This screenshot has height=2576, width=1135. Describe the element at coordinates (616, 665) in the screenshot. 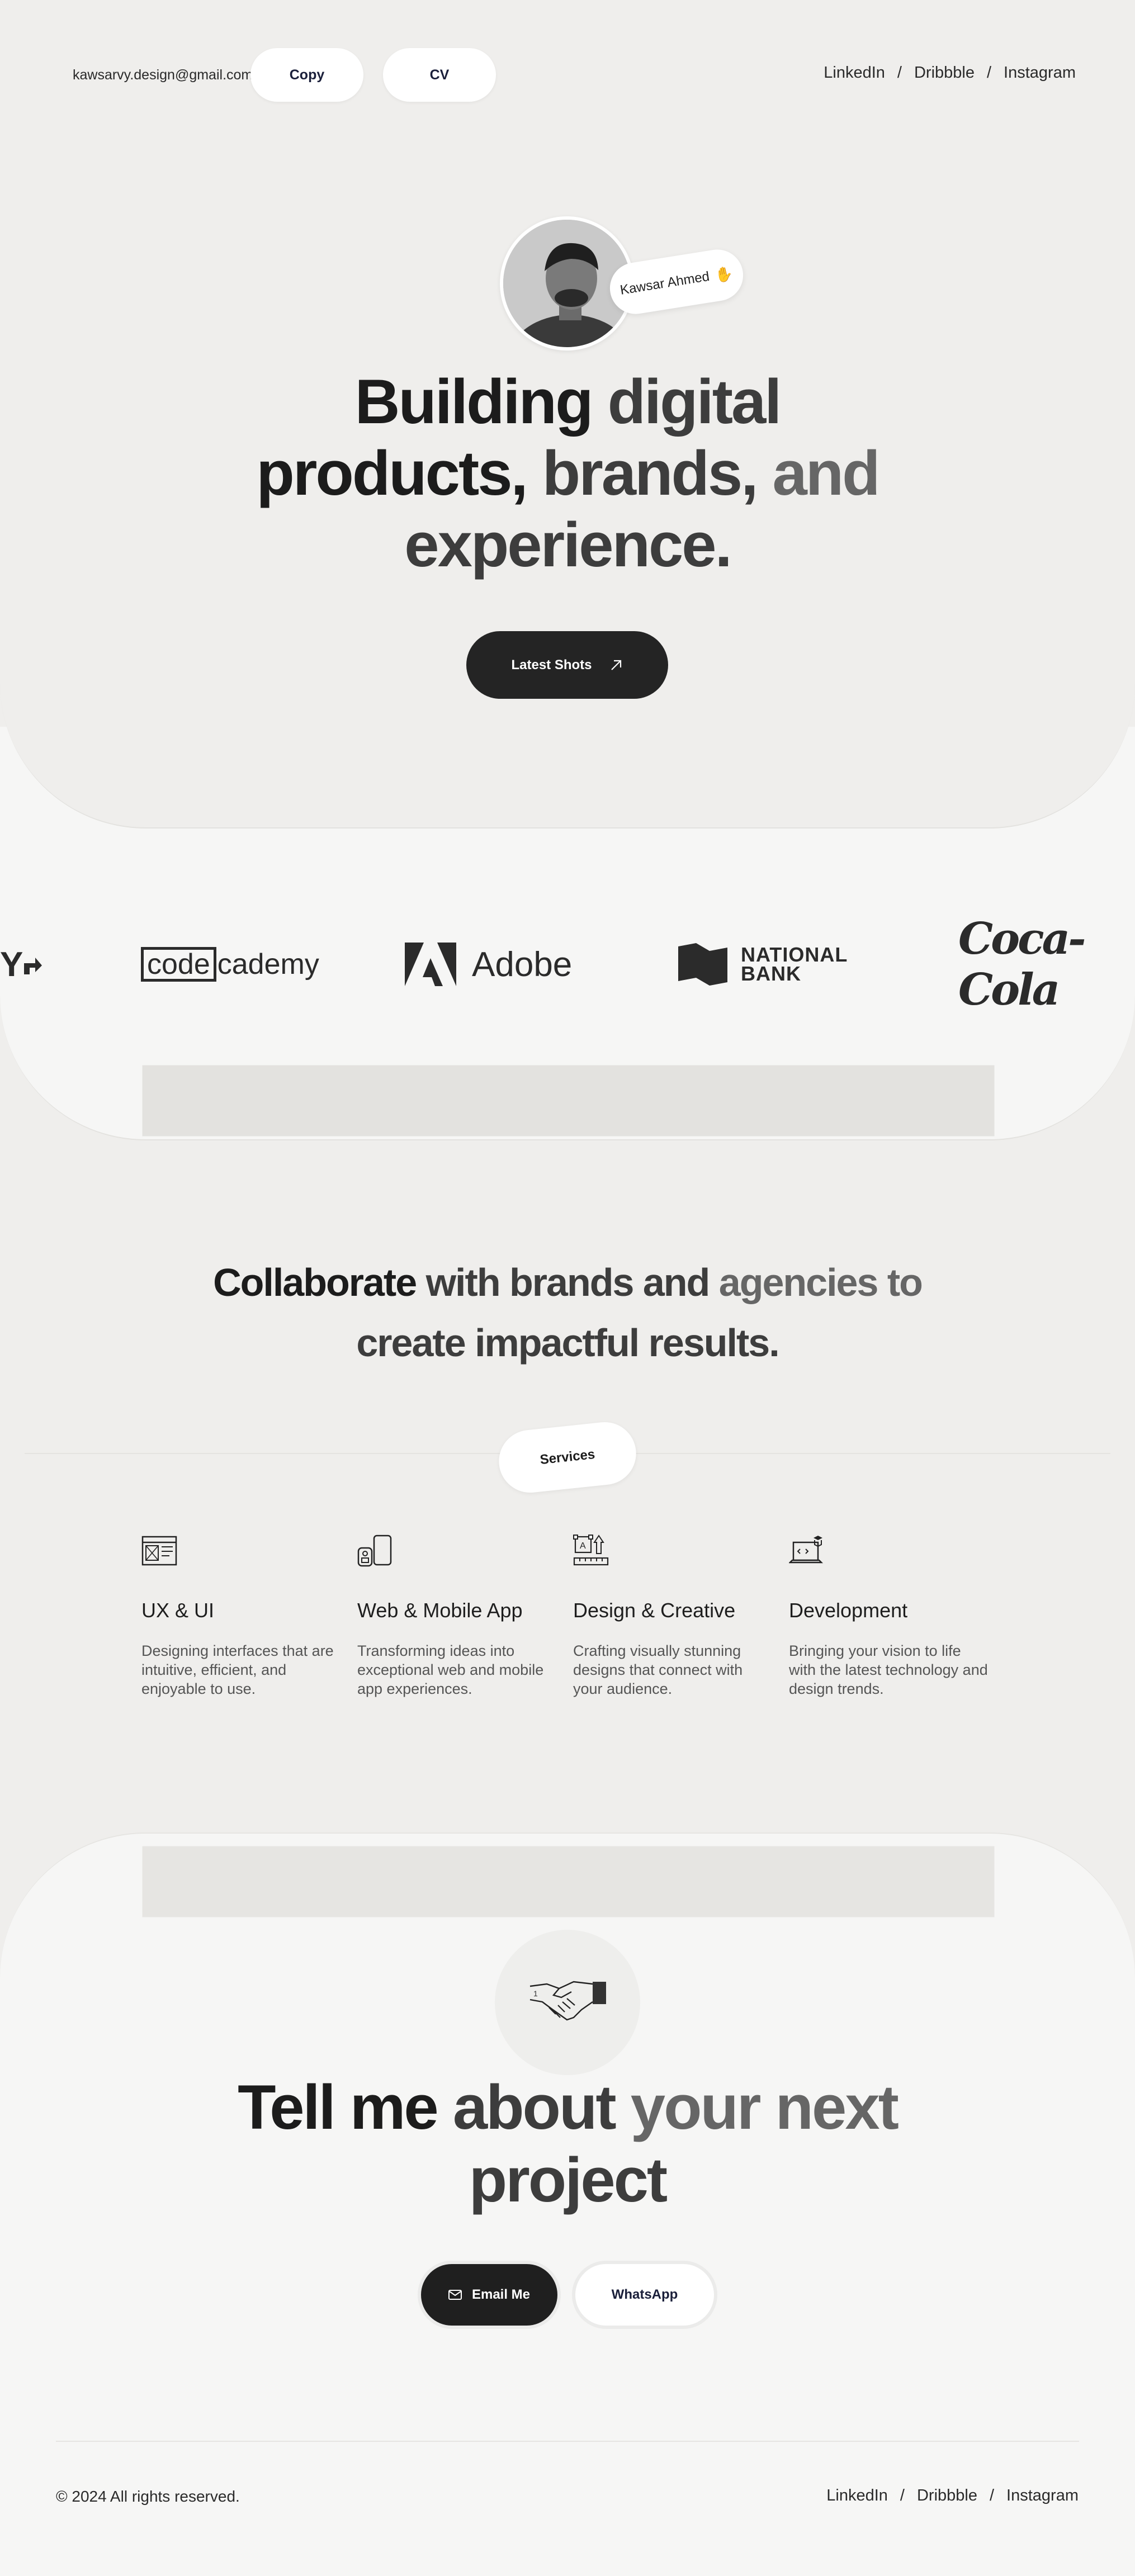

I see `arrow-up-right-icon` at that location.